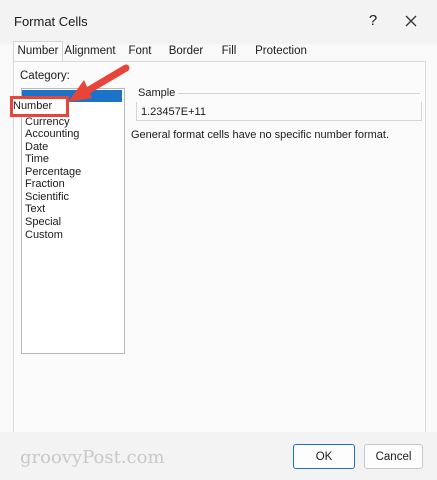  I want to click on list-item-fraction: Fraction, so click(45, 184).